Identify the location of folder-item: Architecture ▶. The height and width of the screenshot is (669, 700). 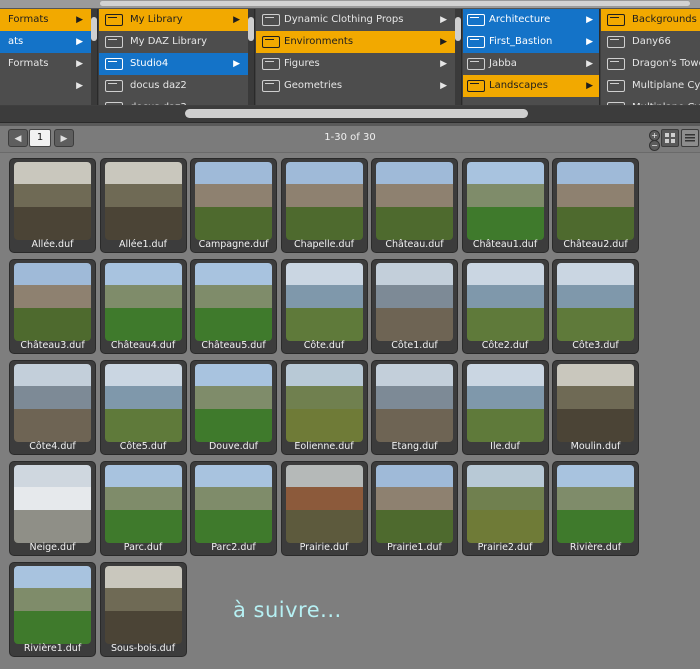
(531, 20).